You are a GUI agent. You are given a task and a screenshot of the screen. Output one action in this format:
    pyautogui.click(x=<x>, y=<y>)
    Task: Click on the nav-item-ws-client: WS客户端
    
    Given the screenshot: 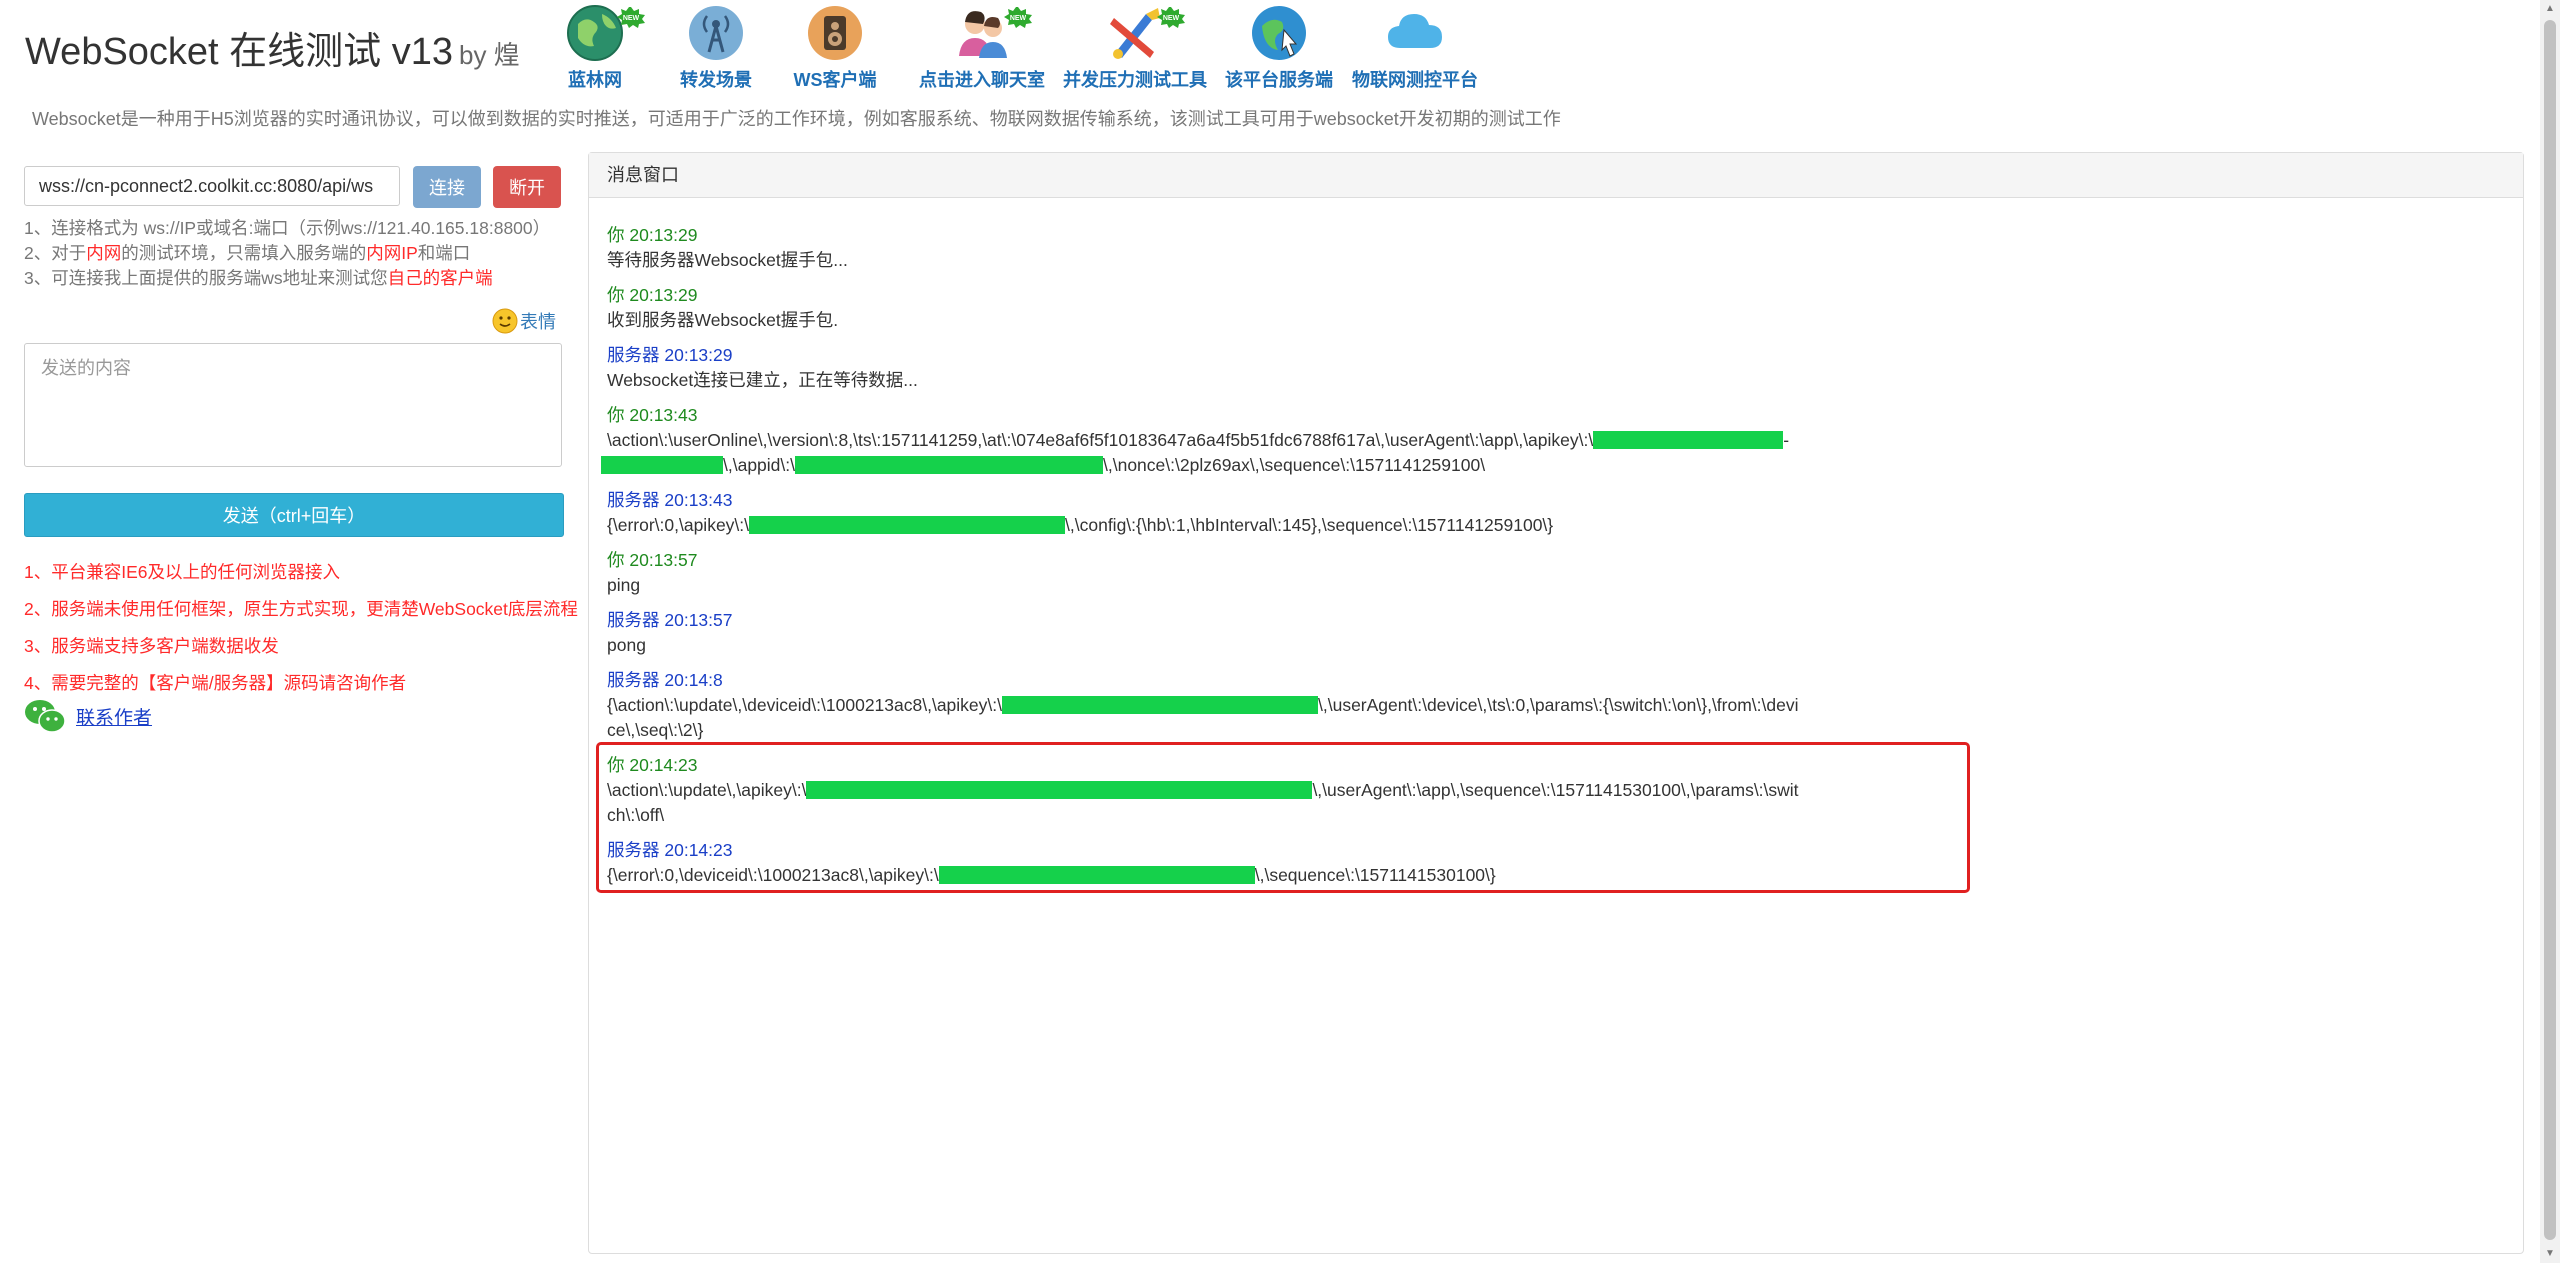 What is the action you would take?
    pyautogui.click(x=835, y=48)
    